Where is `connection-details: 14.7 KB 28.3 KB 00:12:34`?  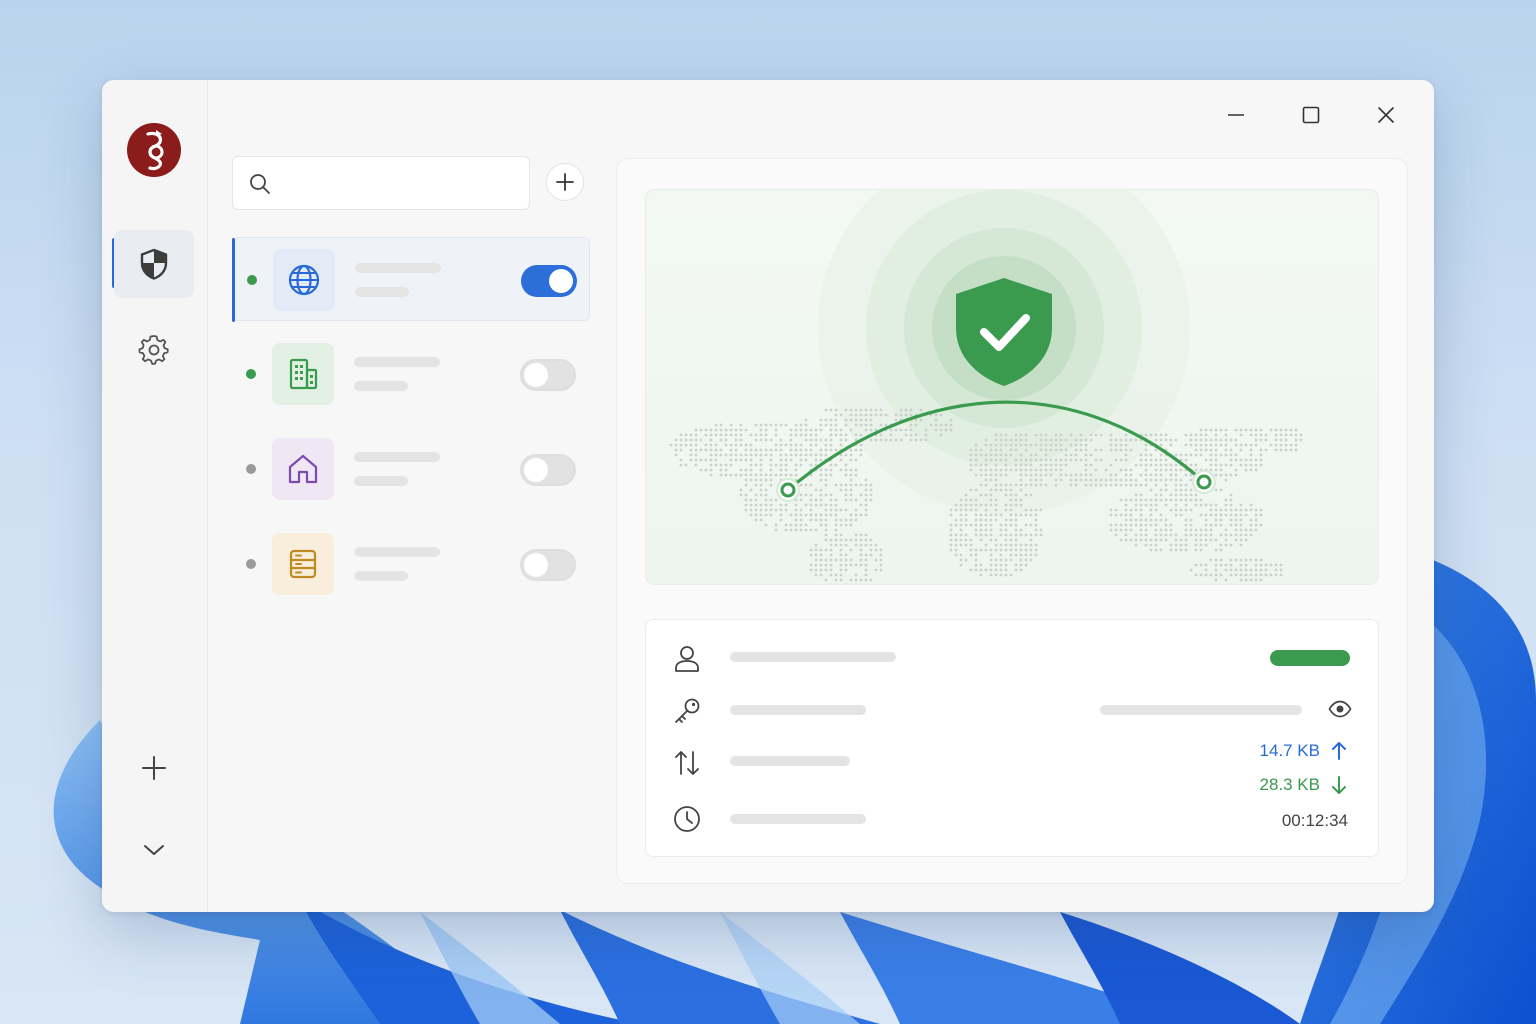
connection-details: 14.7 KB 28.3 KB 00:12:34 is located at coordinates (1012, 738).